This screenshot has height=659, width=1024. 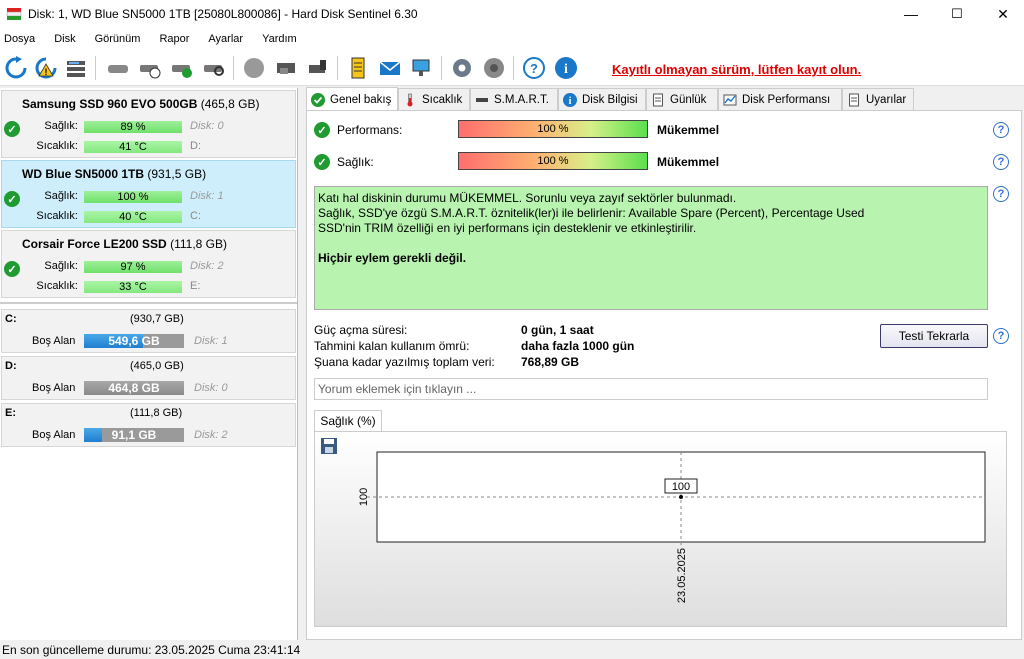 I want to click on disk-check-icon, so click(x=182, y=68).